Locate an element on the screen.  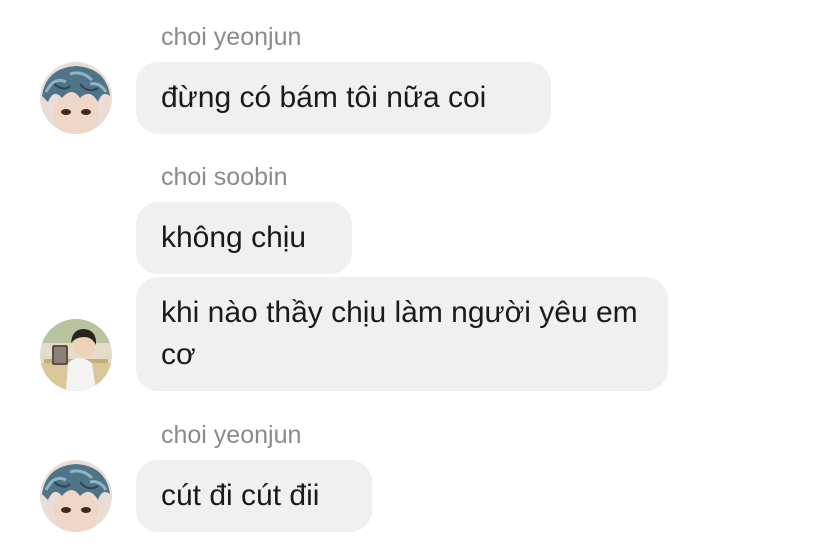
message-bubble: cút đi cút đii is located at coordinates (254, 496).